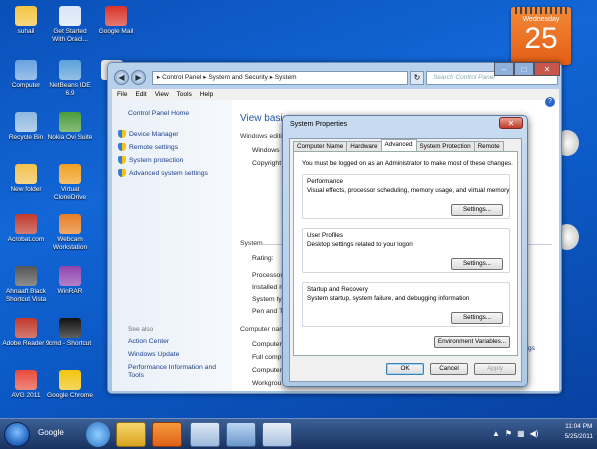  I want to click on performance-info-link: Performance Information and Tools, so click(178, 372).